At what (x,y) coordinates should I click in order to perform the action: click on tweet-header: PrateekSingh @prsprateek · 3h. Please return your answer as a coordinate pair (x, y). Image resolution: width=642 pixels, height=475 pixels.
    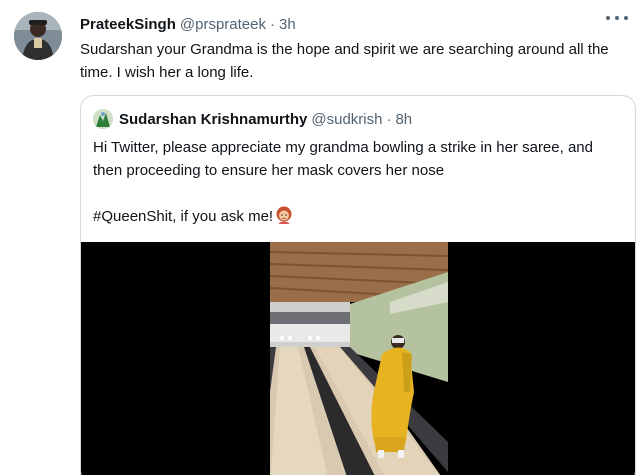
    Looking at the image, I should click on (188, 24).